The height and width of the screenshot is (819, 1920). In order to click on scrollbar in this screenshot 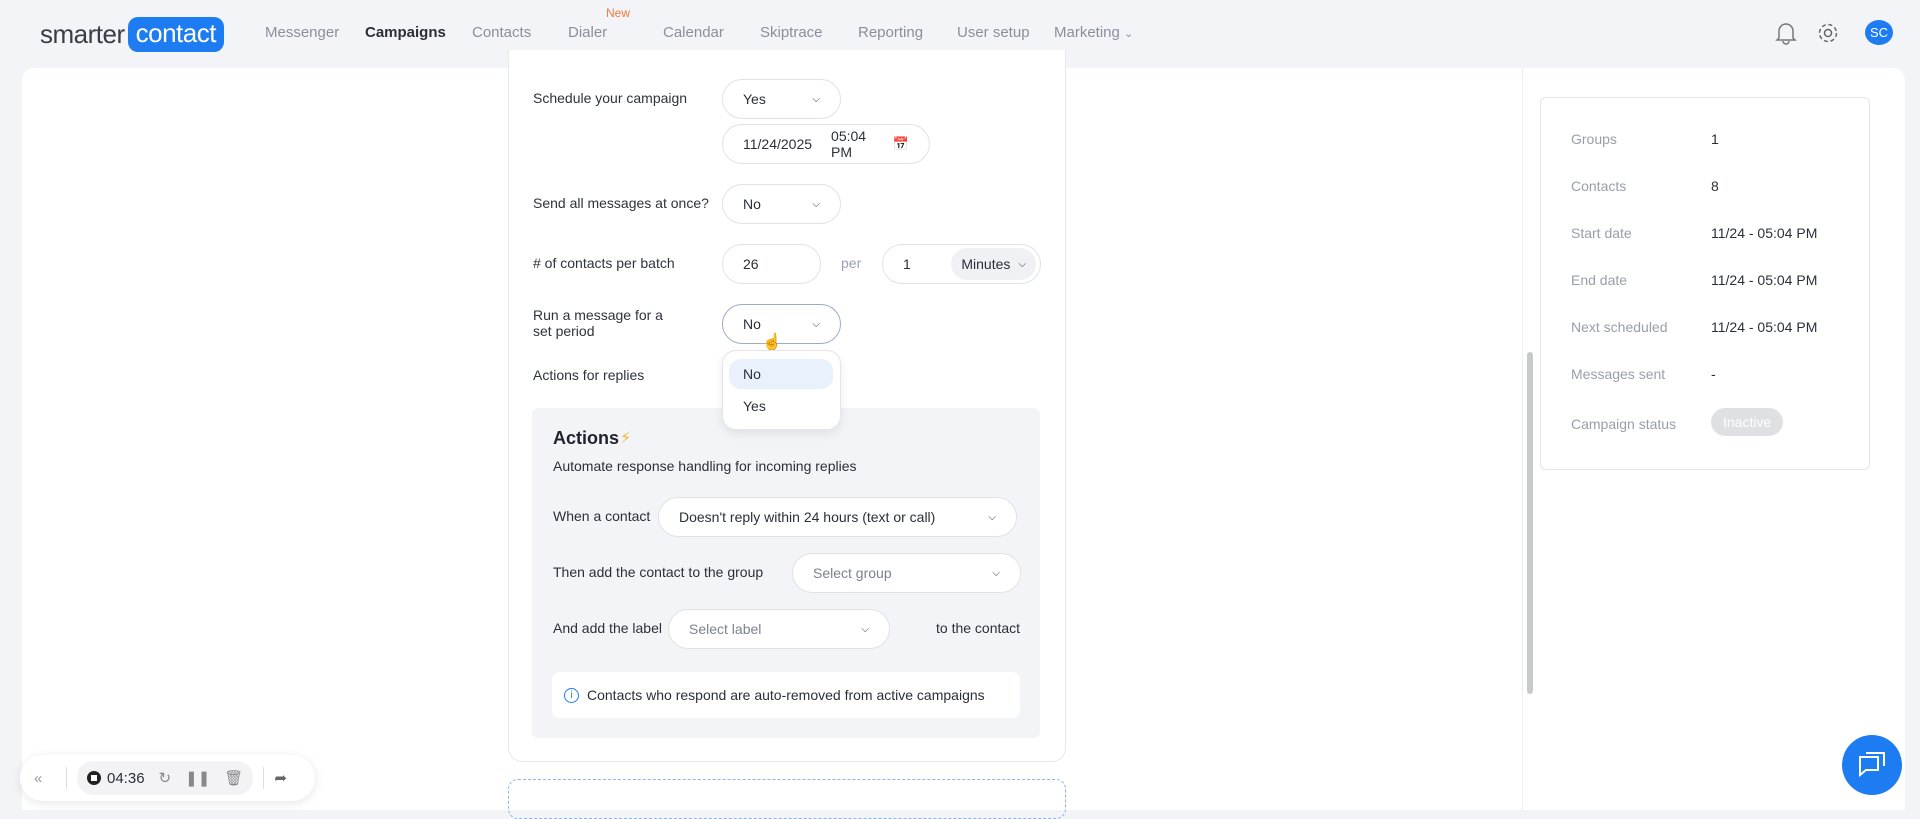, I will do `click(1530, 523)`.